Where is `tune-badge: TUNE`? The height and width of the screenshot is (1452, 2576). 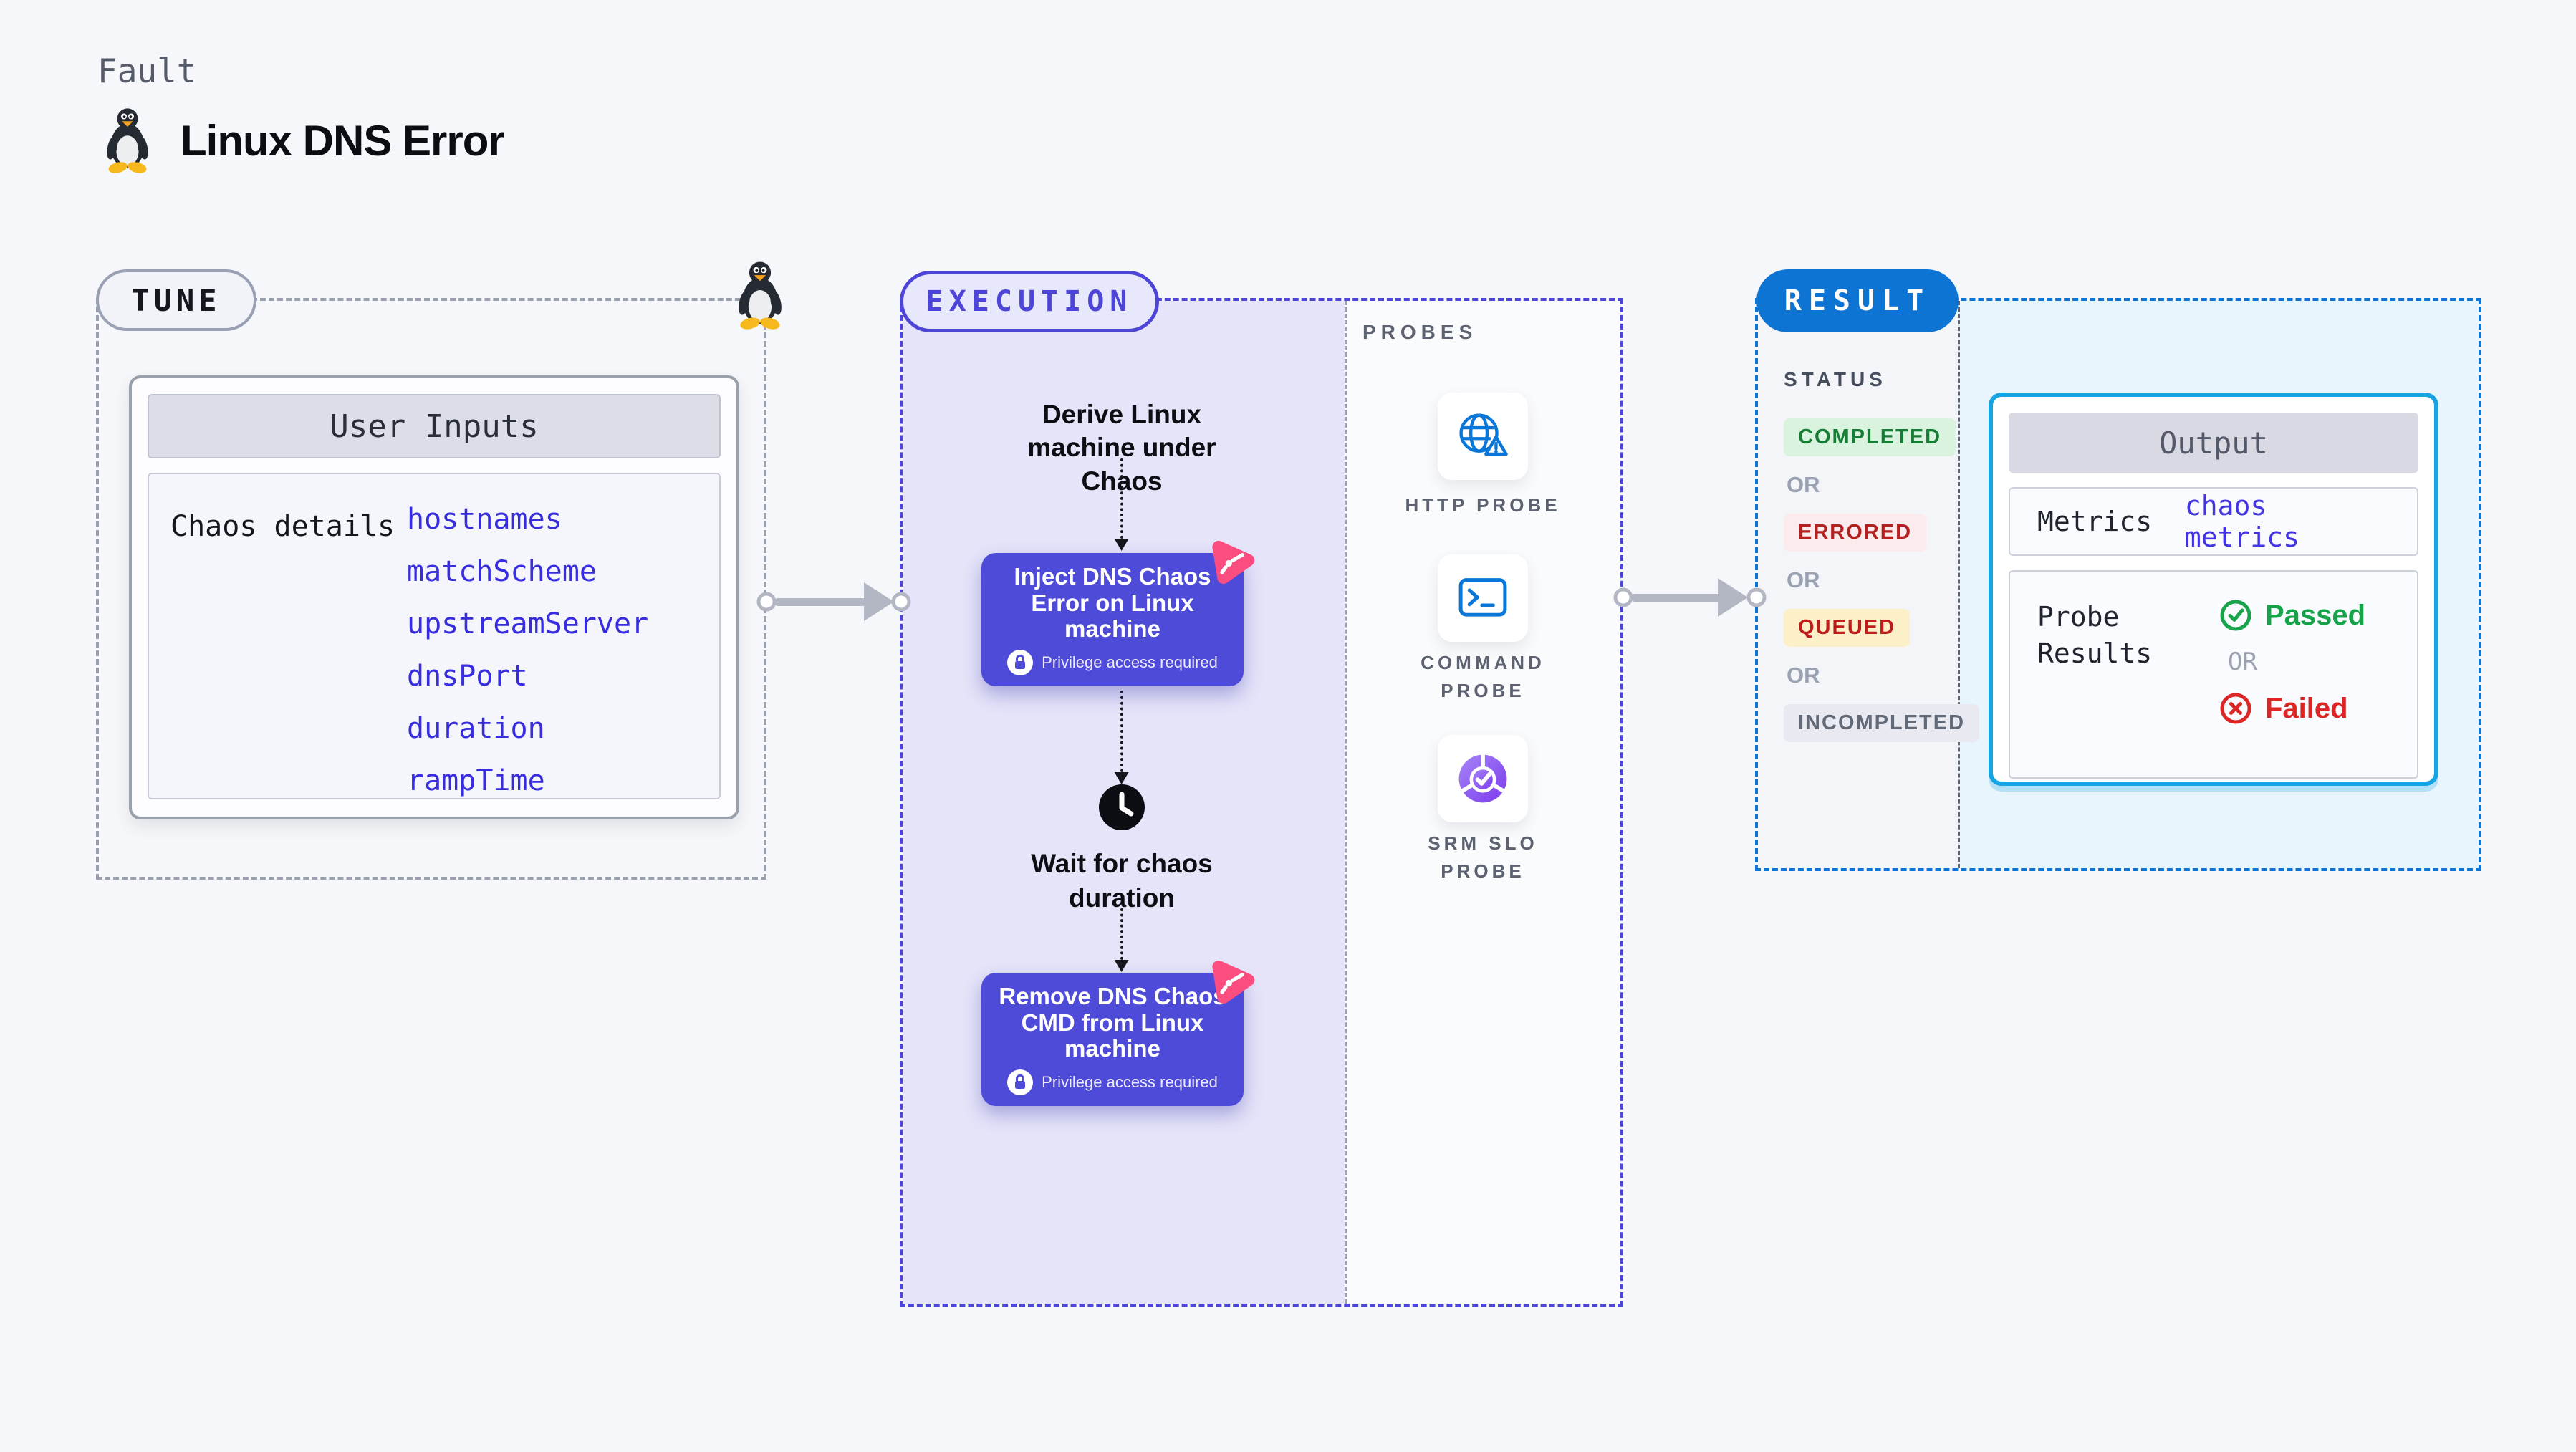 tune-badge: TUNE is located at coordinates (176, 300).